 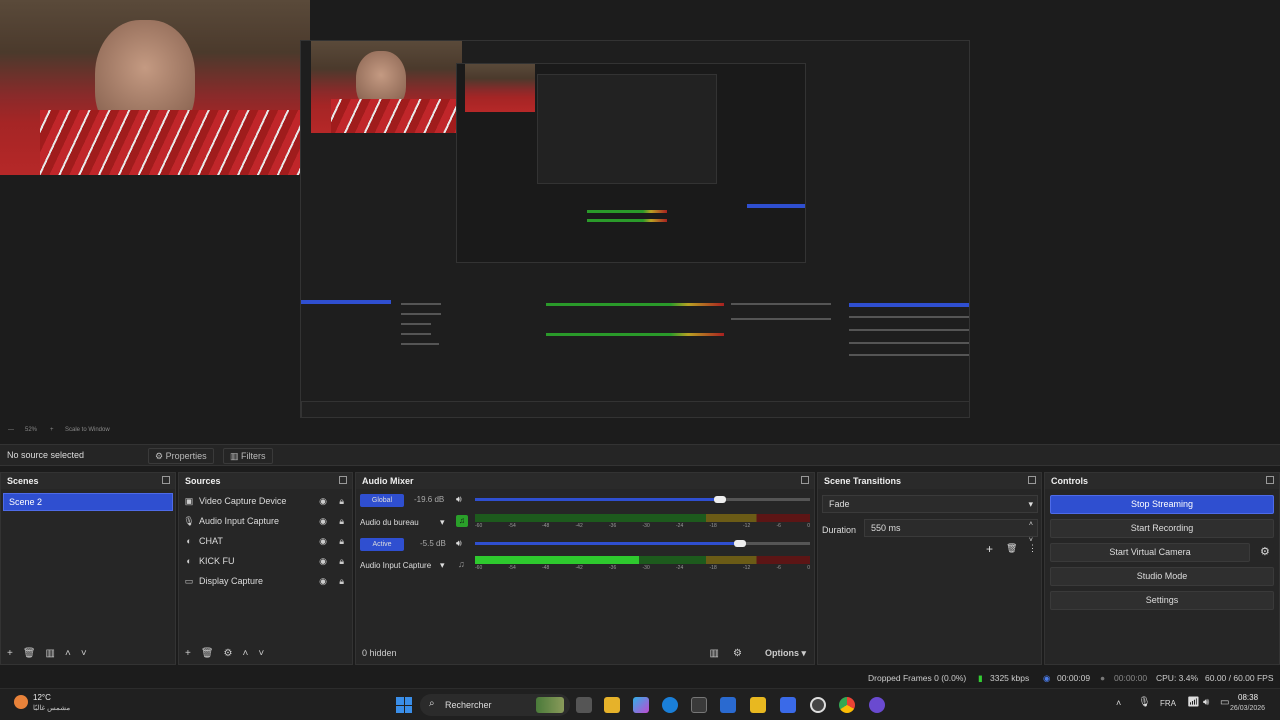 I want to click on source-label: KICK FU, so click(x=217, y=561).